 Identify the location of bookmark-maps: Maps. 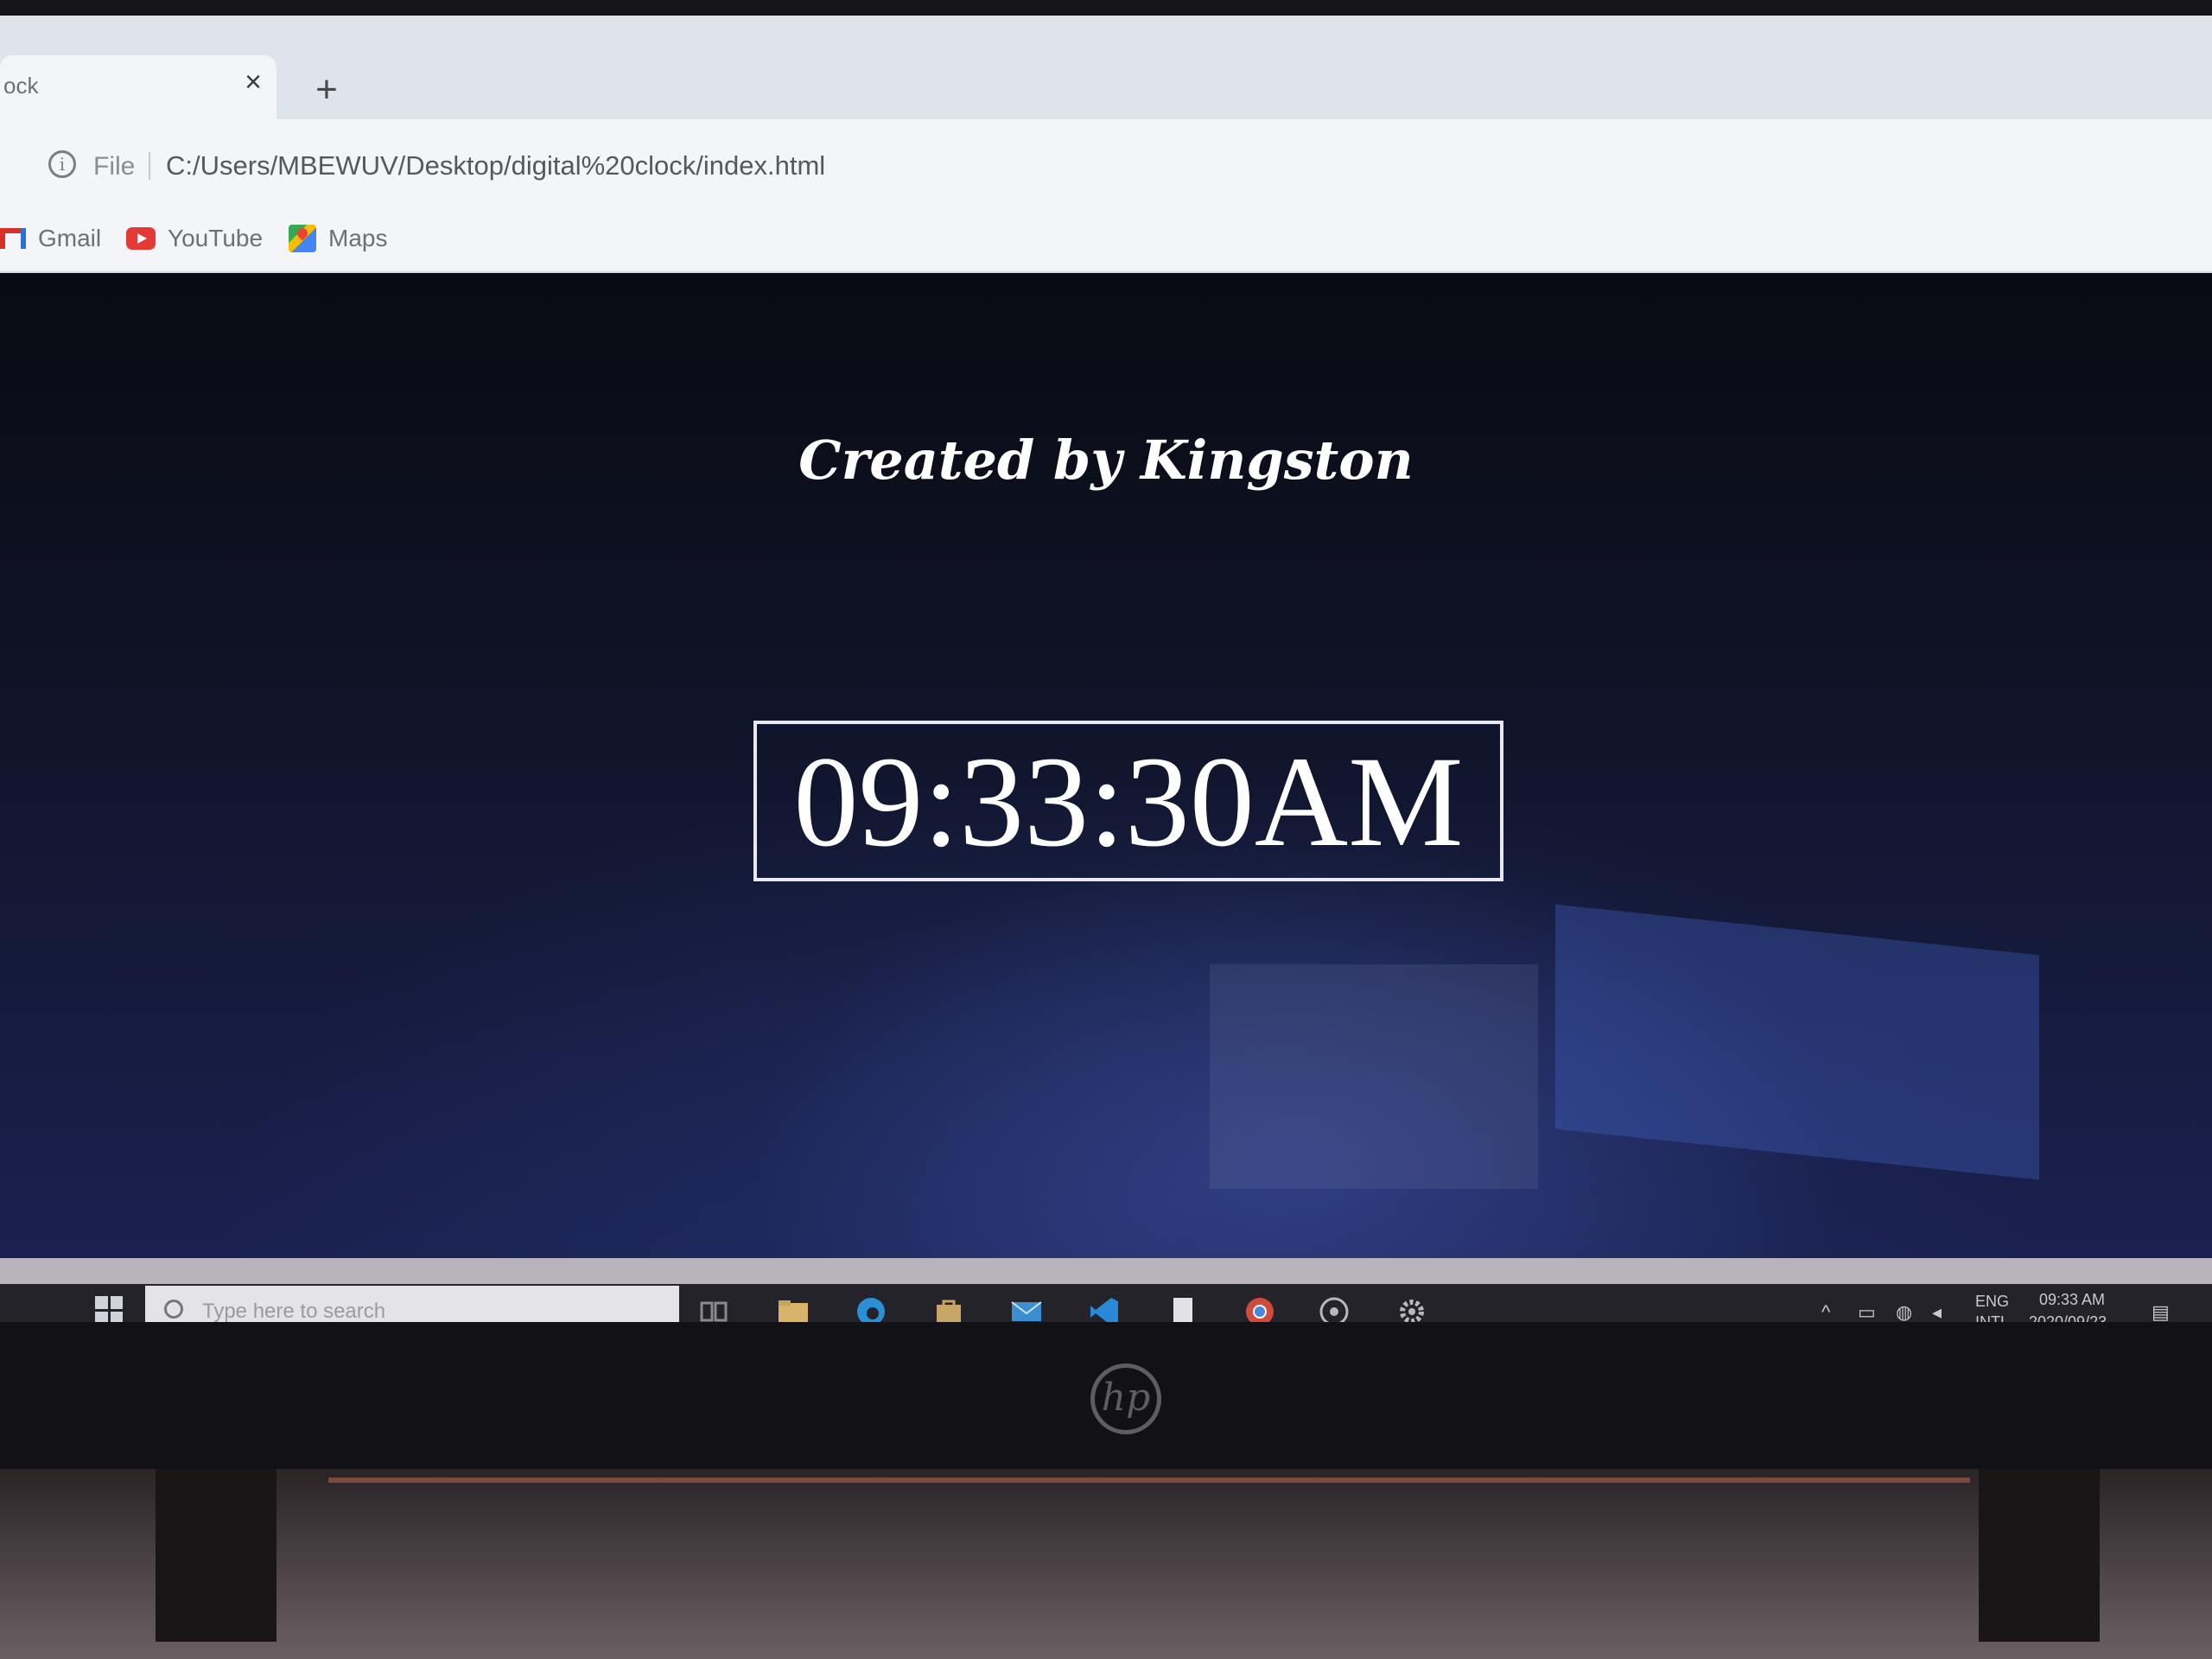
(338, 238).